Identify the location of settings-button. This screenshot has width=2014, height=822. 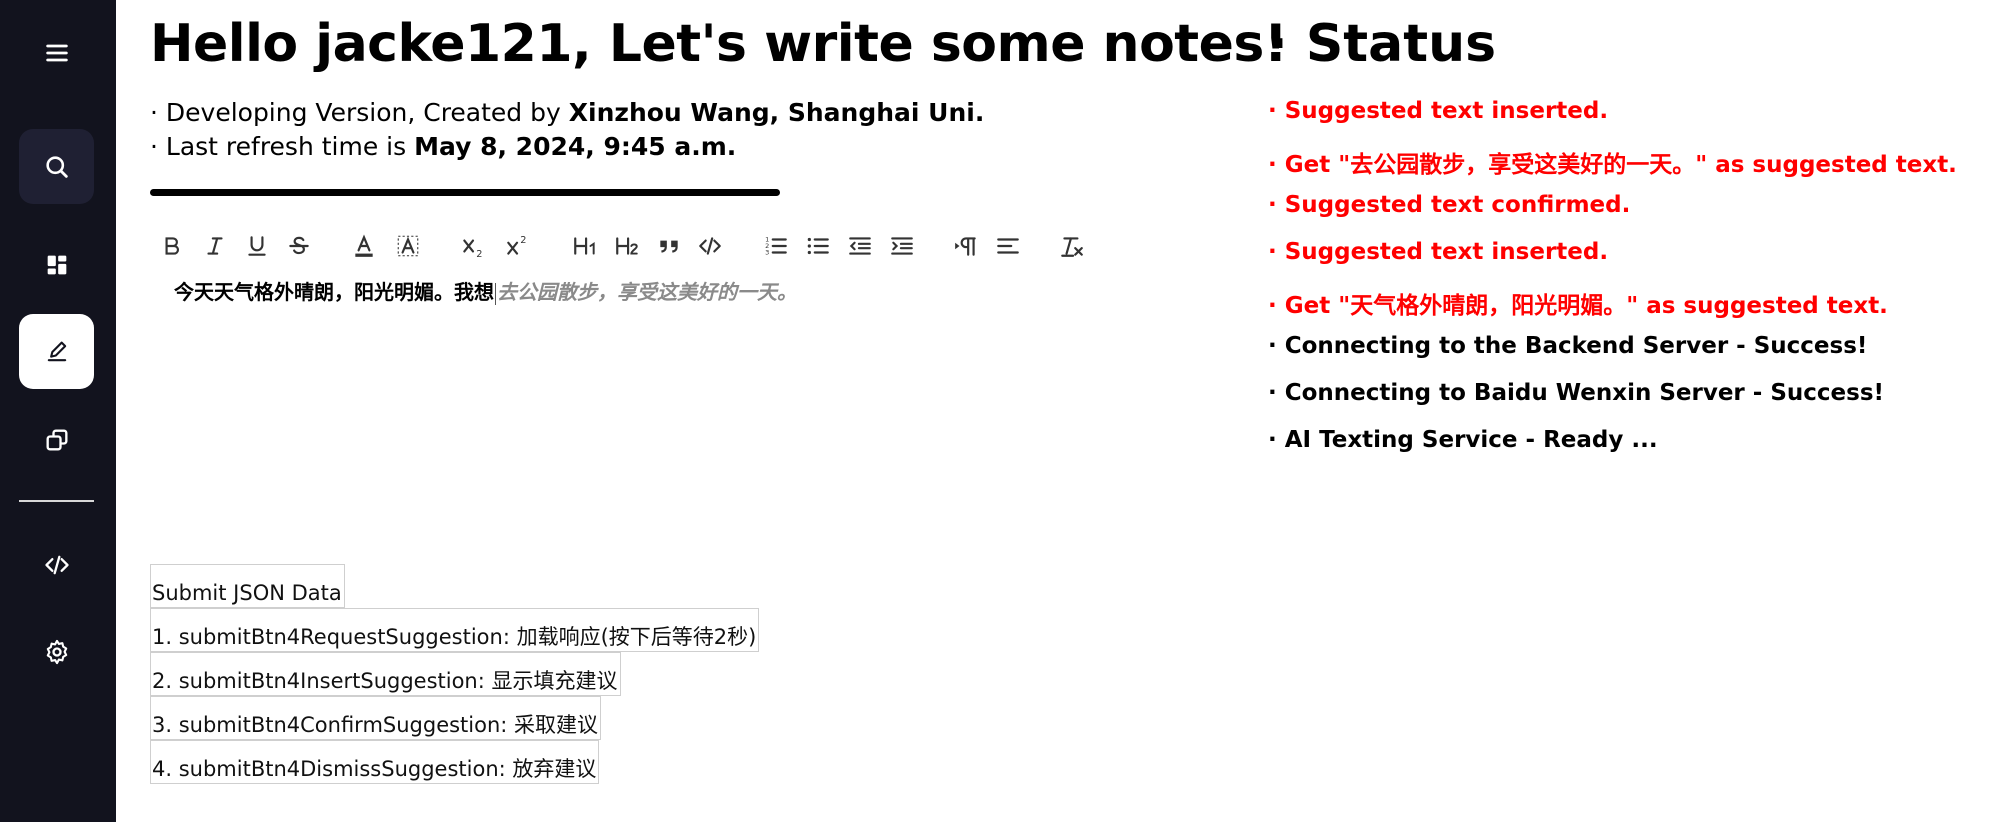
(56, 651).